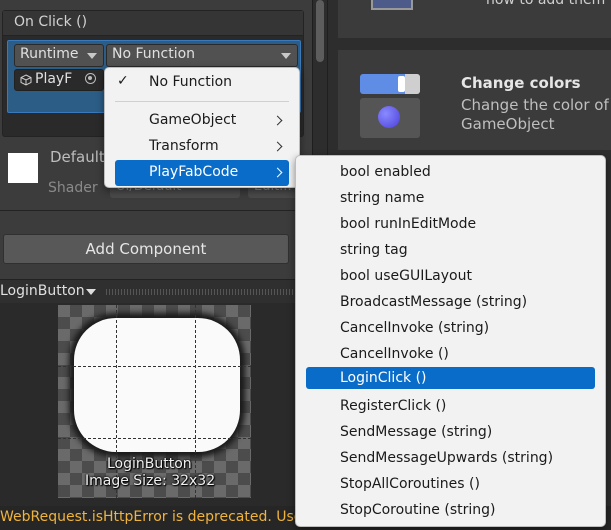 This screenshot has height=530, width=611. I want to click on card-description: Change the color of a GameObject, so click(535, 114).